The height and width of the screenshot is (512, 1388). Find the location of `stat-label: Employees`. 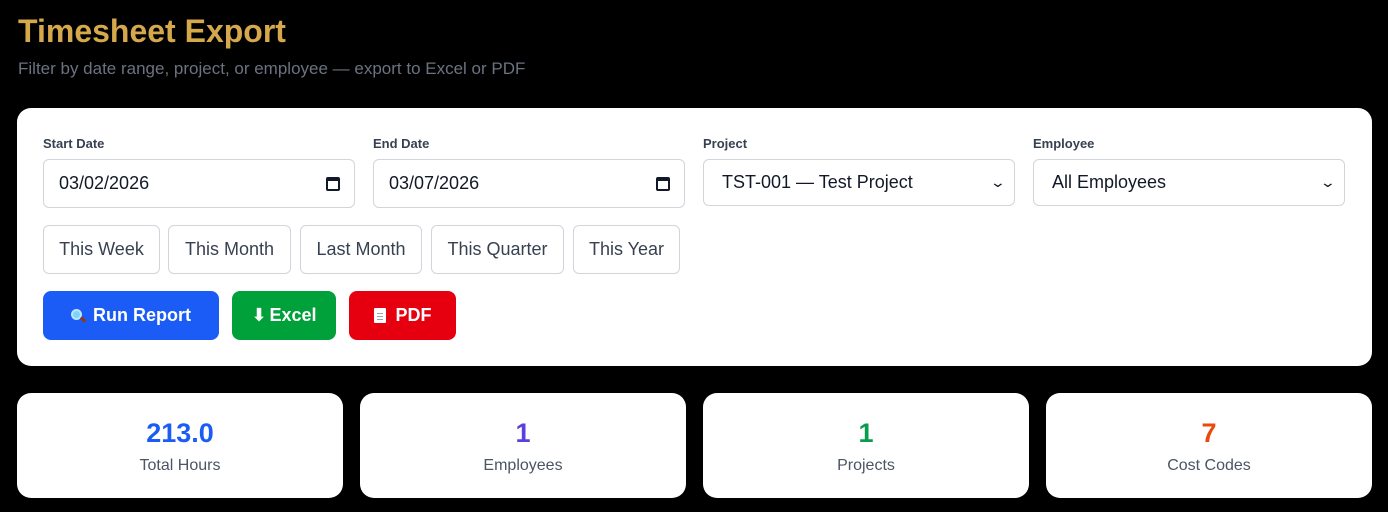

stat-label: Employees is located at coordinates (523, 465).